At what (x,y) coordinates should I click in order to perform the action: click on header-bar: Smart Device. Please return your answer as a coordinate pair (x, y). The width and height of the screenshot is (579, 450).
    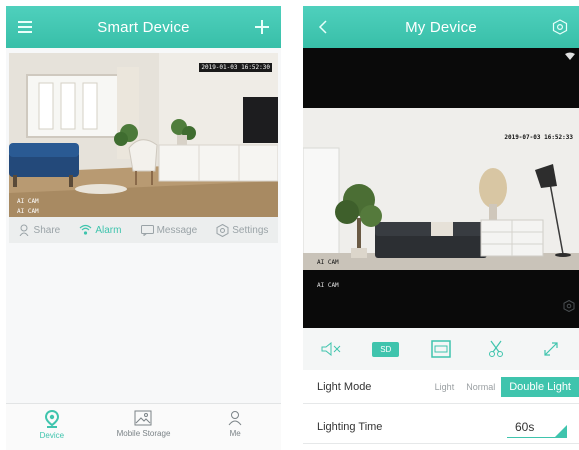
    Looking at the image, I should click on (143, 27).